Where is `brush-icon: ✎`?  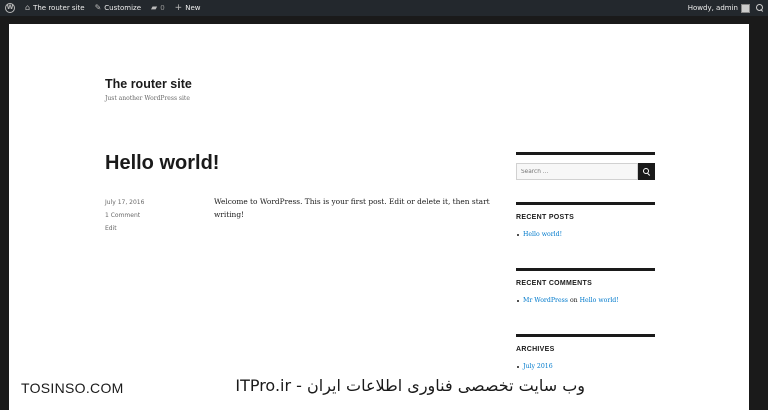 brush-icon: ✎ is located at coordinates (98, 7).